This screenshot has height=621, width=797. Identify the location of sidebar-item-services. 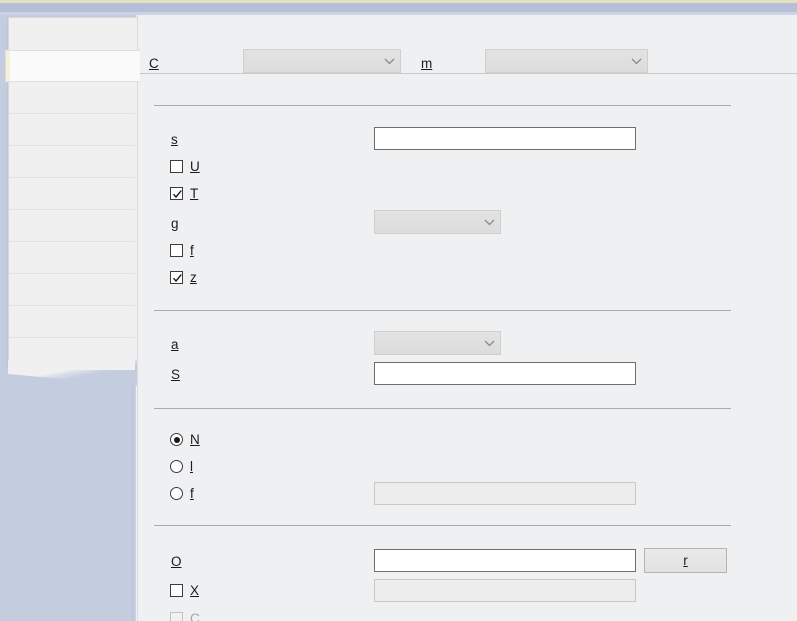
(72, 194).